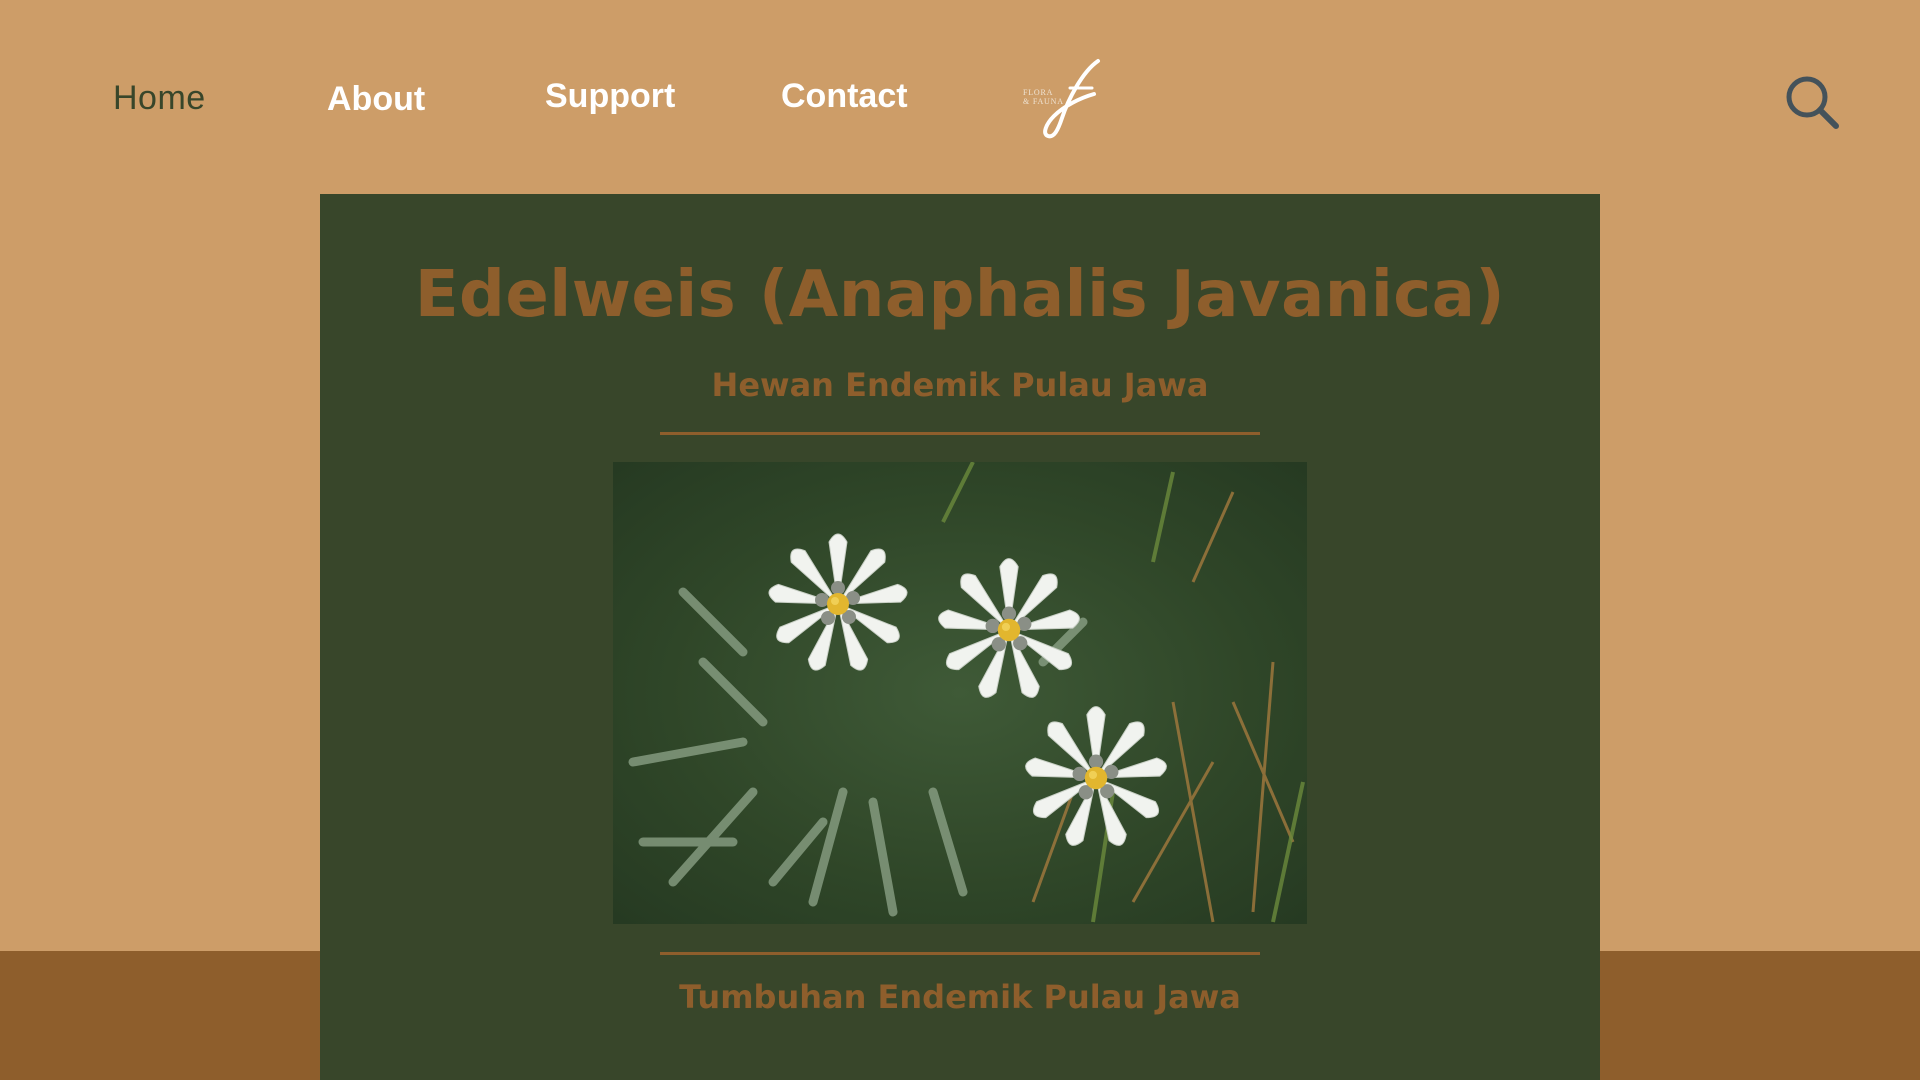 The width and height of the screenshot is (1920, 1080). I want to click on nav-support-link: Support, so click(610, 96).